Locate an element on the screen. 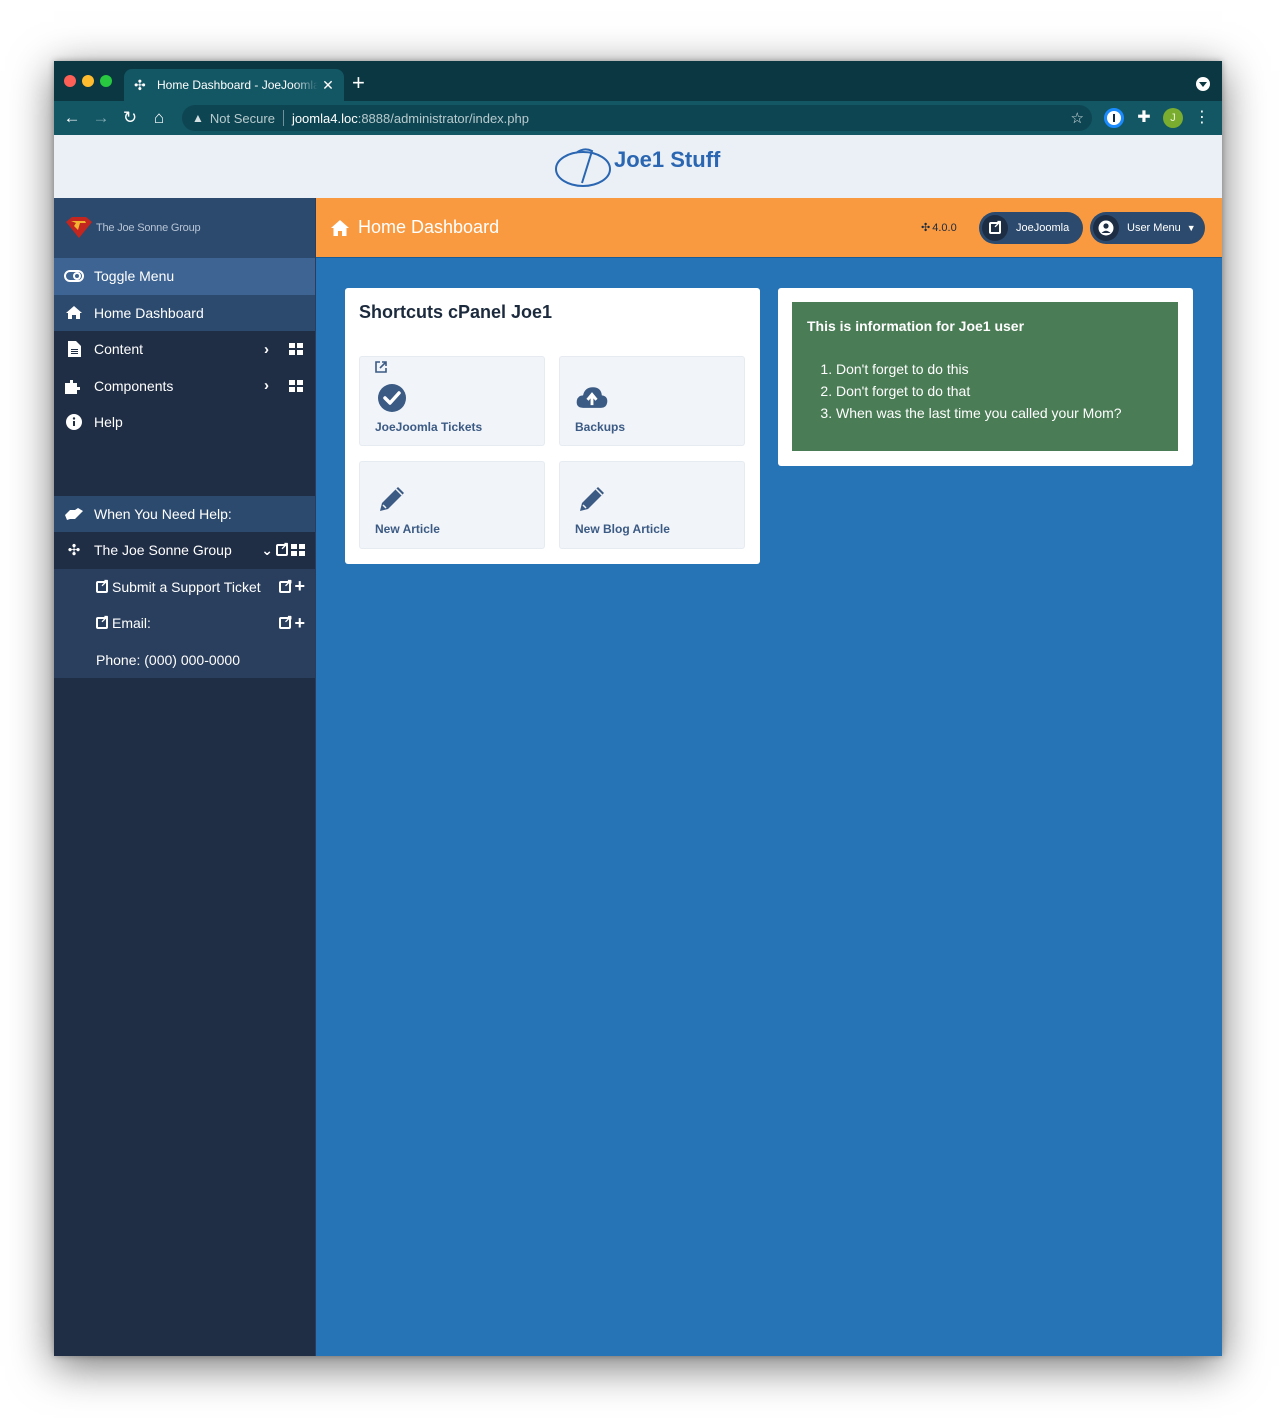  tab-search-icon is located at coordinates (1203, 84).